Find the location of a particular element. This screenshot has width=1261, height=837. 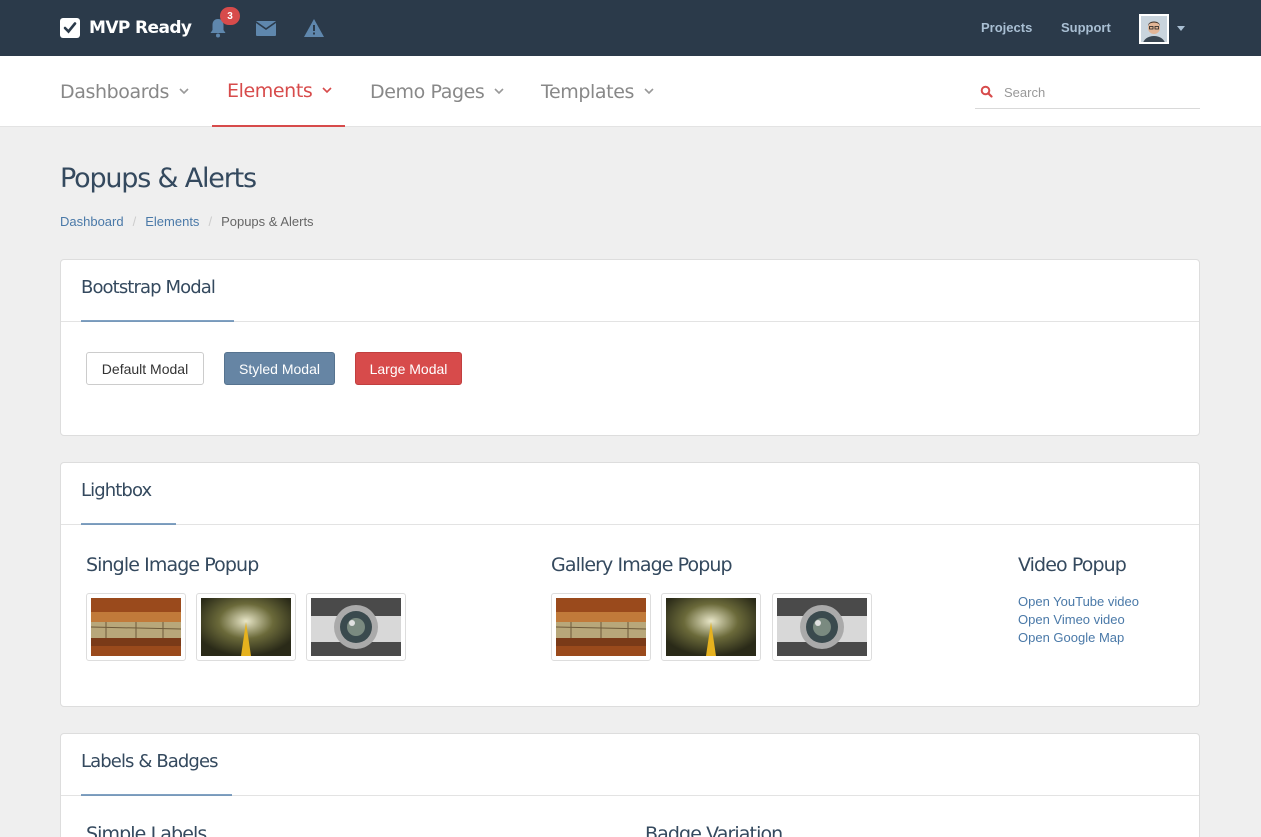

warning-icon is located at coordinates (314, 28).